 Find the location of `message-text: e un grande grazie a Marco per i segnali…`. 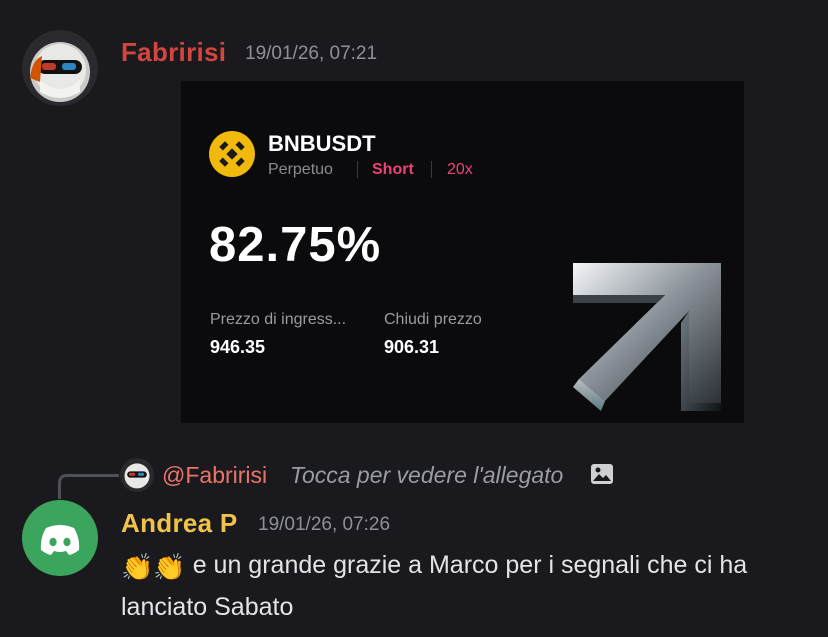

message-text: e un grande grazie a Marco per i segnali… is located at coordinates (434, 586).